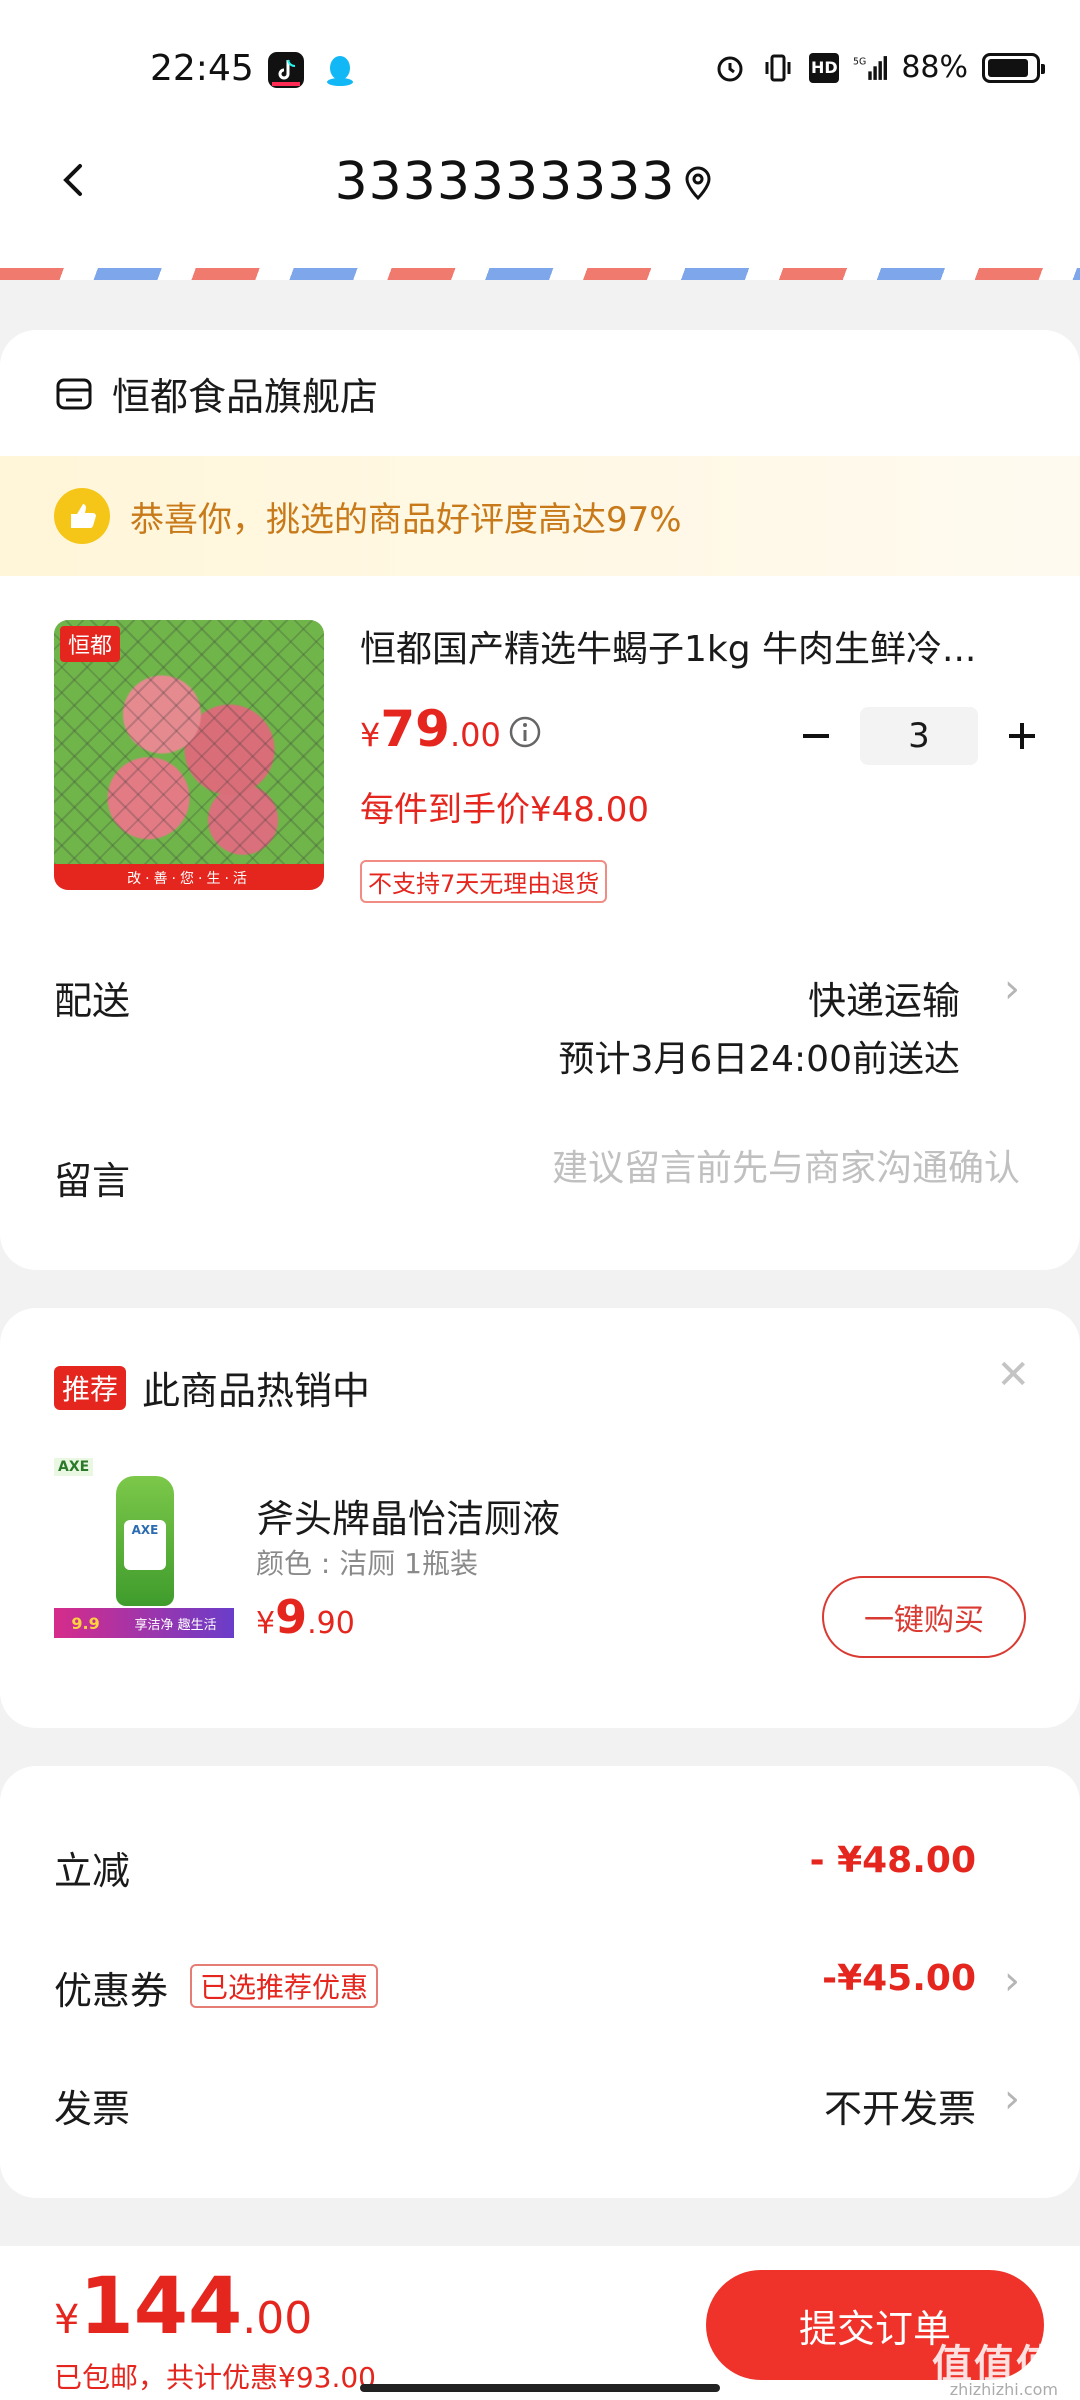 The image size is (1080, 2400). What do you see at coordinates (1013, 67) in the screenshot?
I see `battery-icon` at bounding box center [1013, 67].